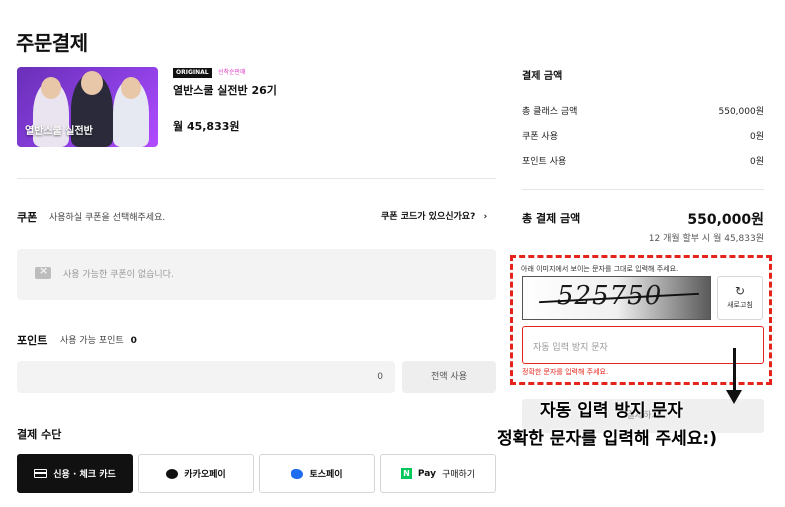 This screenshot has width=785, height=507. What do you see at coordinates (59, 131) in the screenshot?
I see `thumbnail-caption: 열반스쿨 실전반` at bounding box center [59, 131].